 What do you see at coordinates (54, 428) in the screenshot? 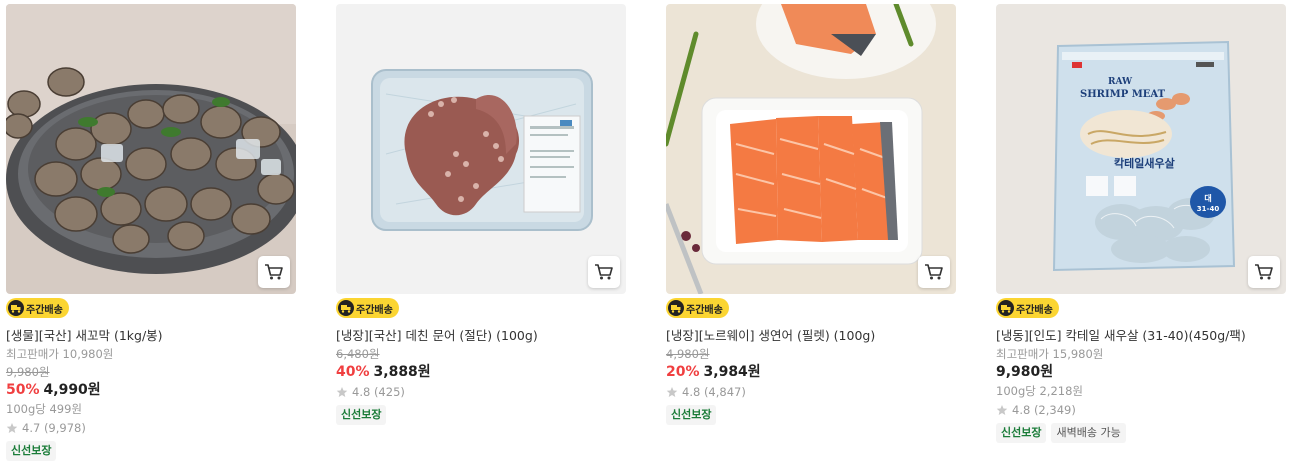
I see `rating-text: 4.7 (9,978)` at bounding box center [54, 428].